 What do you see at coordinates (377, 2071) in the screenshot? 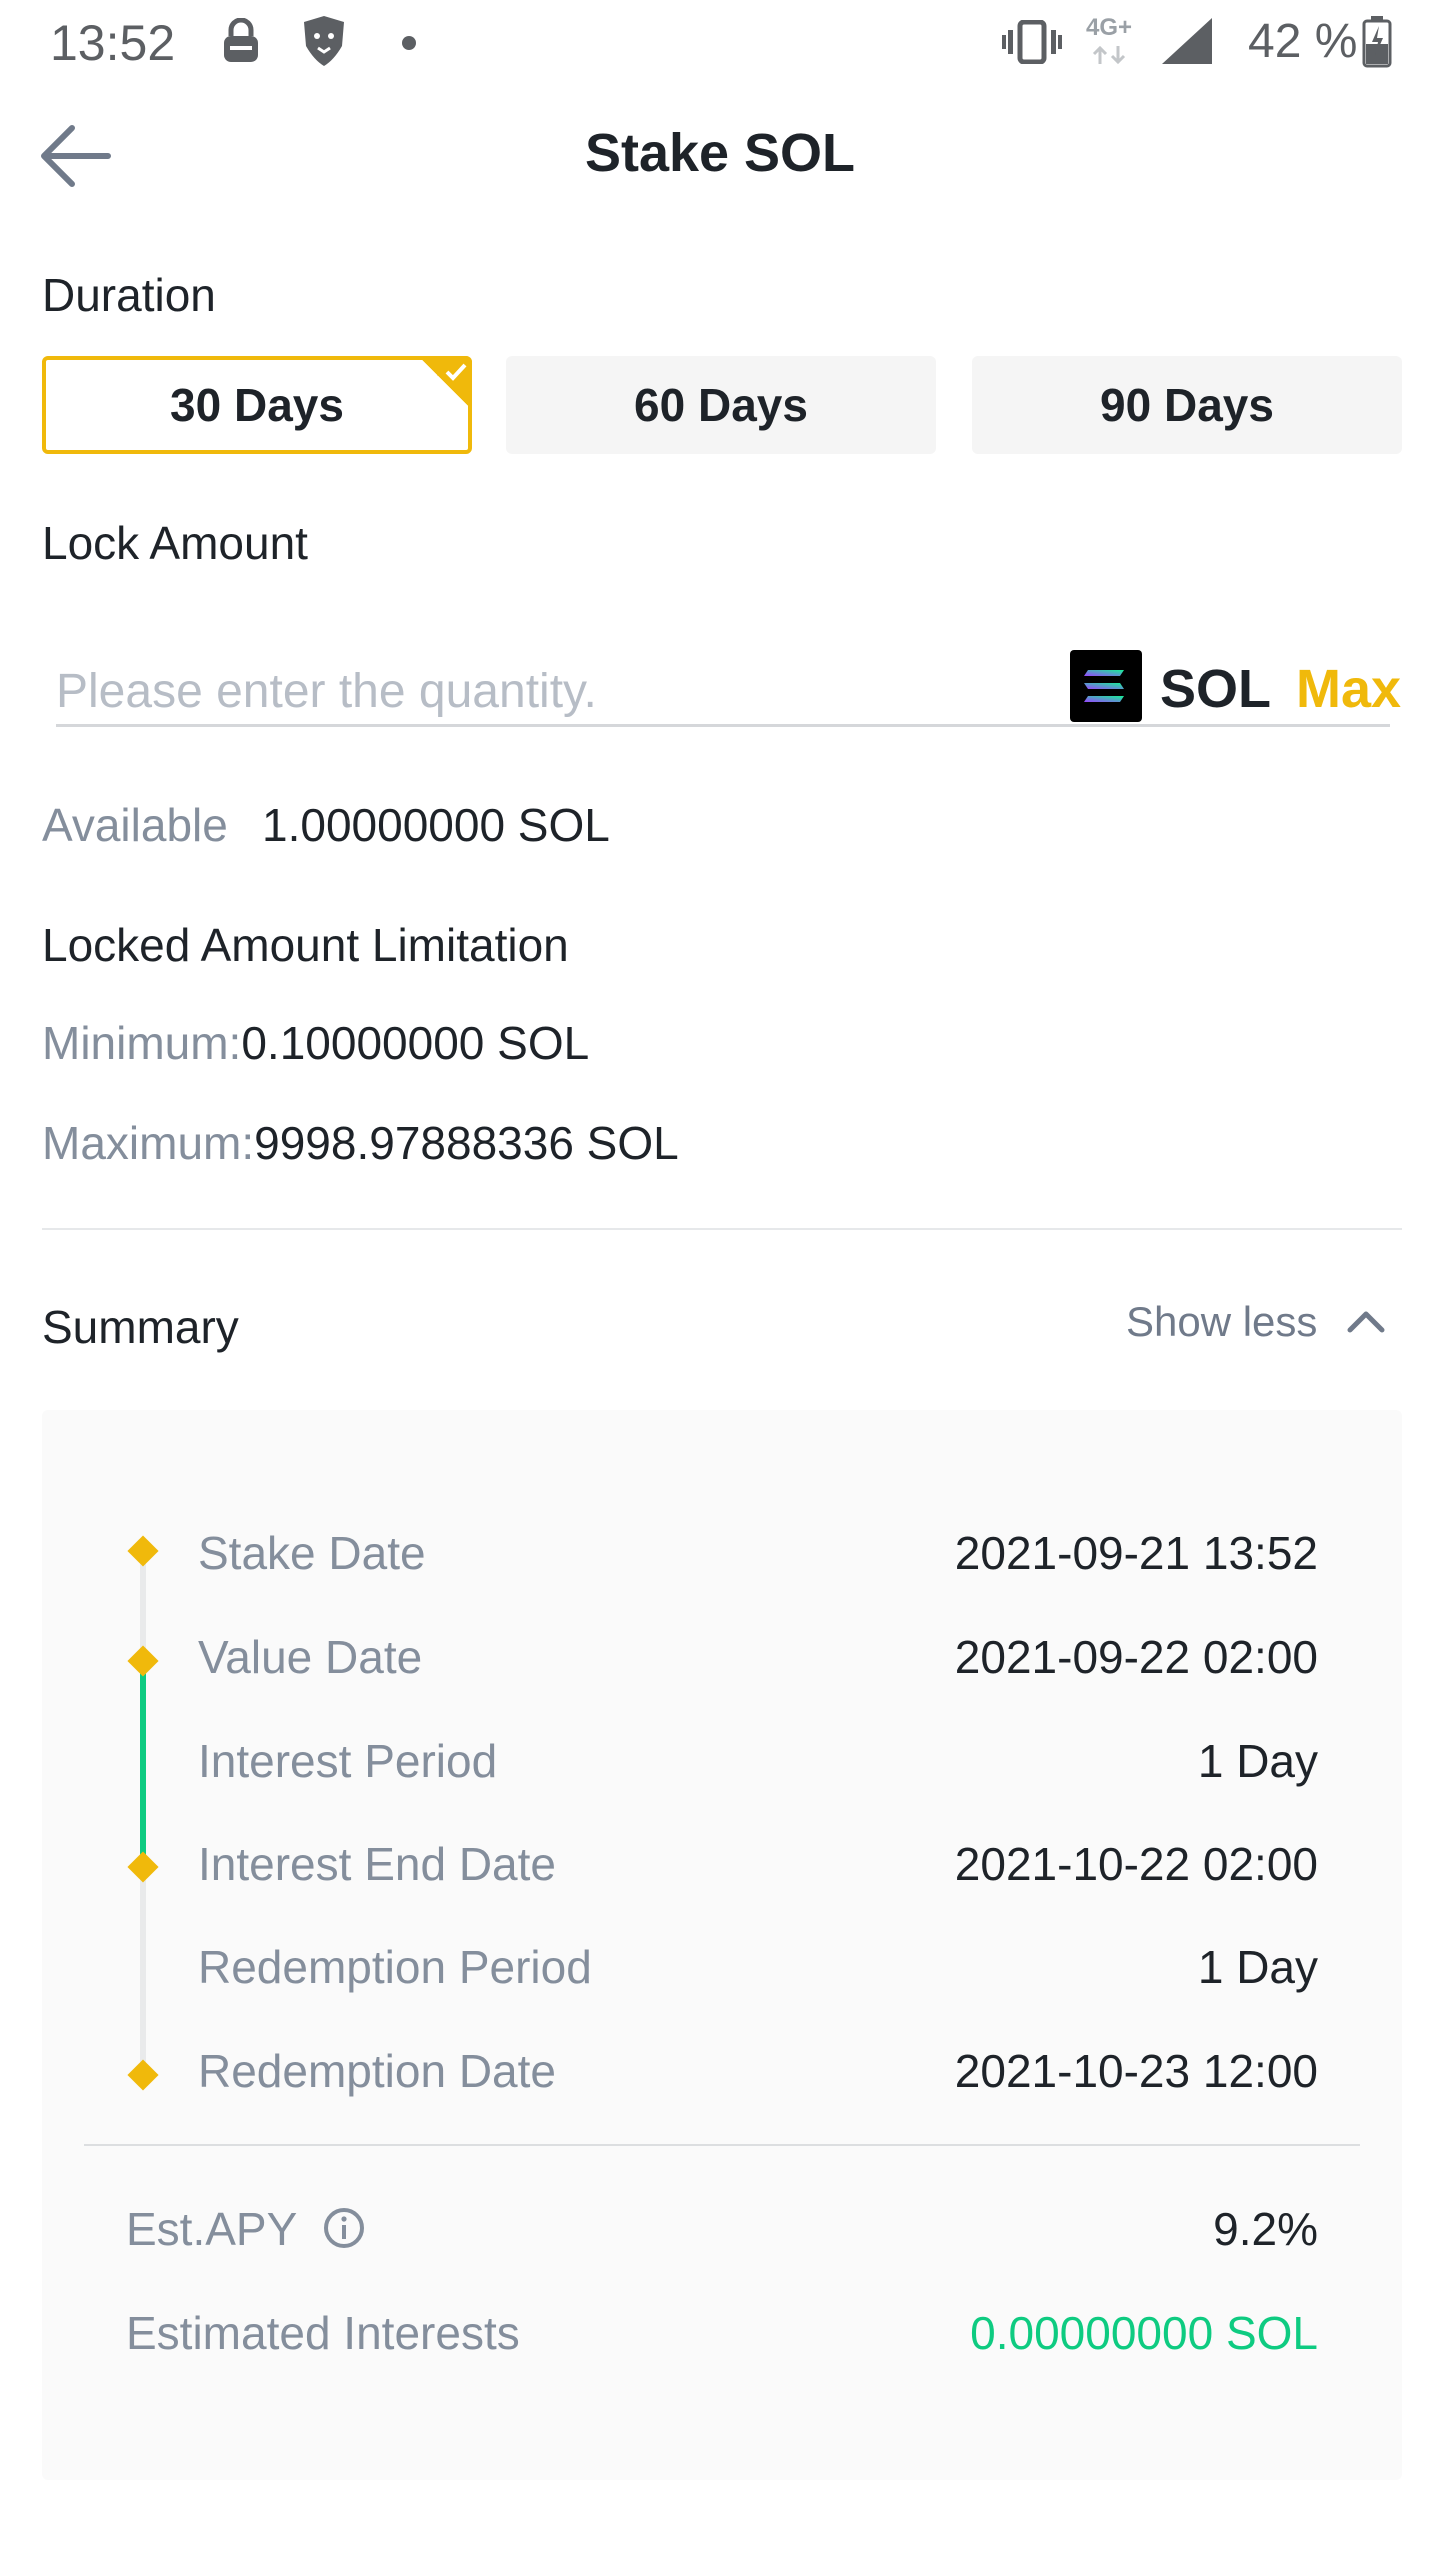
I see `redemption-date-label: Redemption Date` at bounding box center [377, 2071].